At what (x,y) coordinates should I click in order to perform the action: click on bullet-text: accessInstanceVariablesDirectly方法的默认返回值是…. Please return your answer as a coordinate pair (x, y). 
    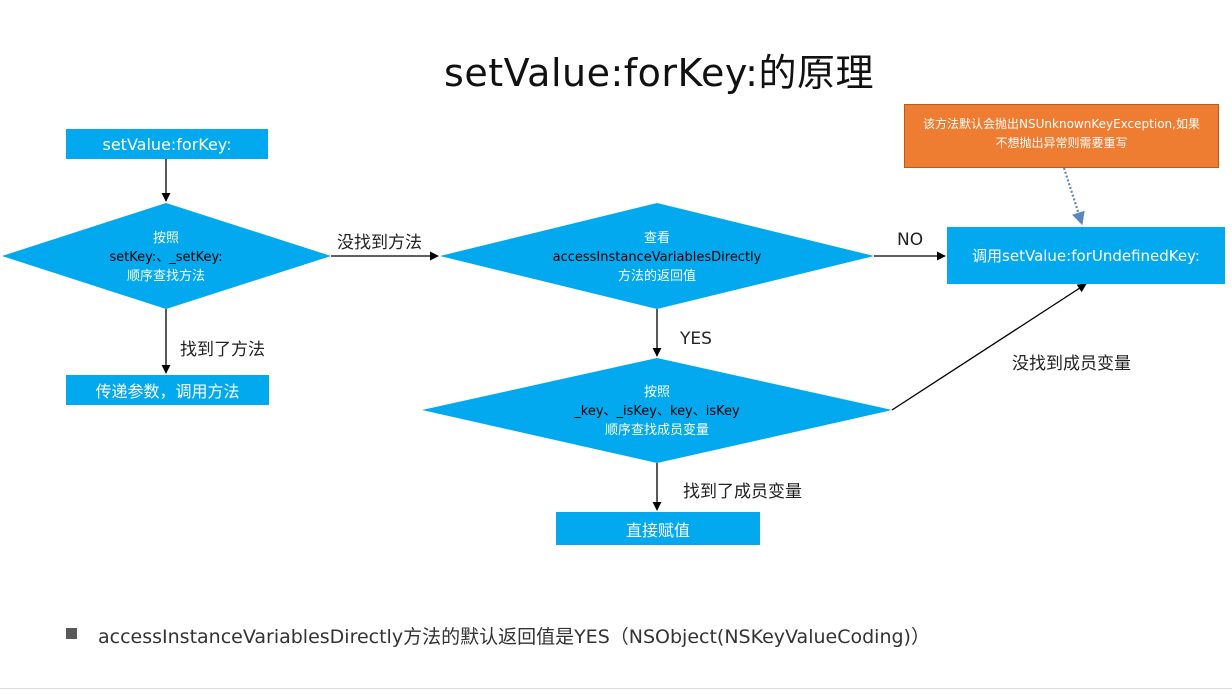
    Looking at the image, I should click on (514, 637).